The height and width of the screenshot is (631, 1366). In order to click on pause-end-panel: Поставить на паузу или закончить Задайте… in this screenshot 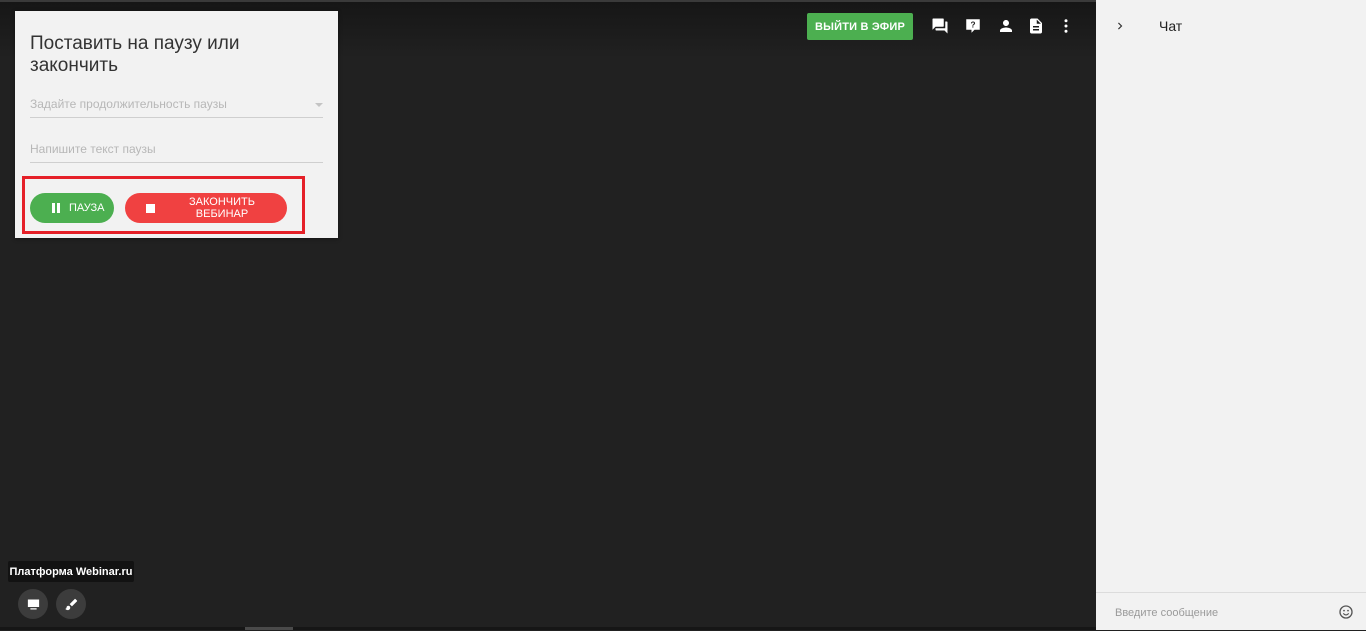, I will do `click(176, 124)`.